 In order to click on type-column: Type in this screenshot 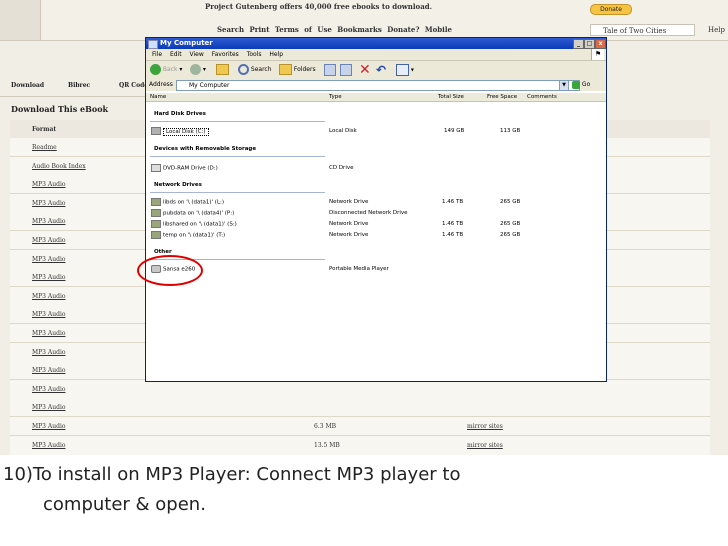, I will do `click(335, 97)`.